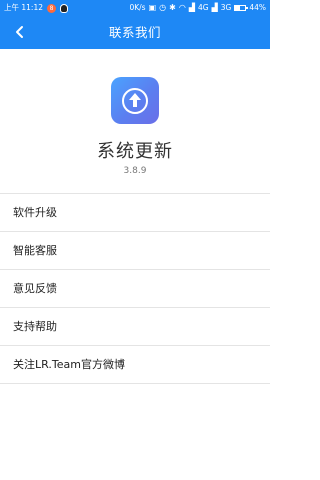 The image size is (320, 480). I want to click on menu-item-help: 支持帮助, so click(135, 327).